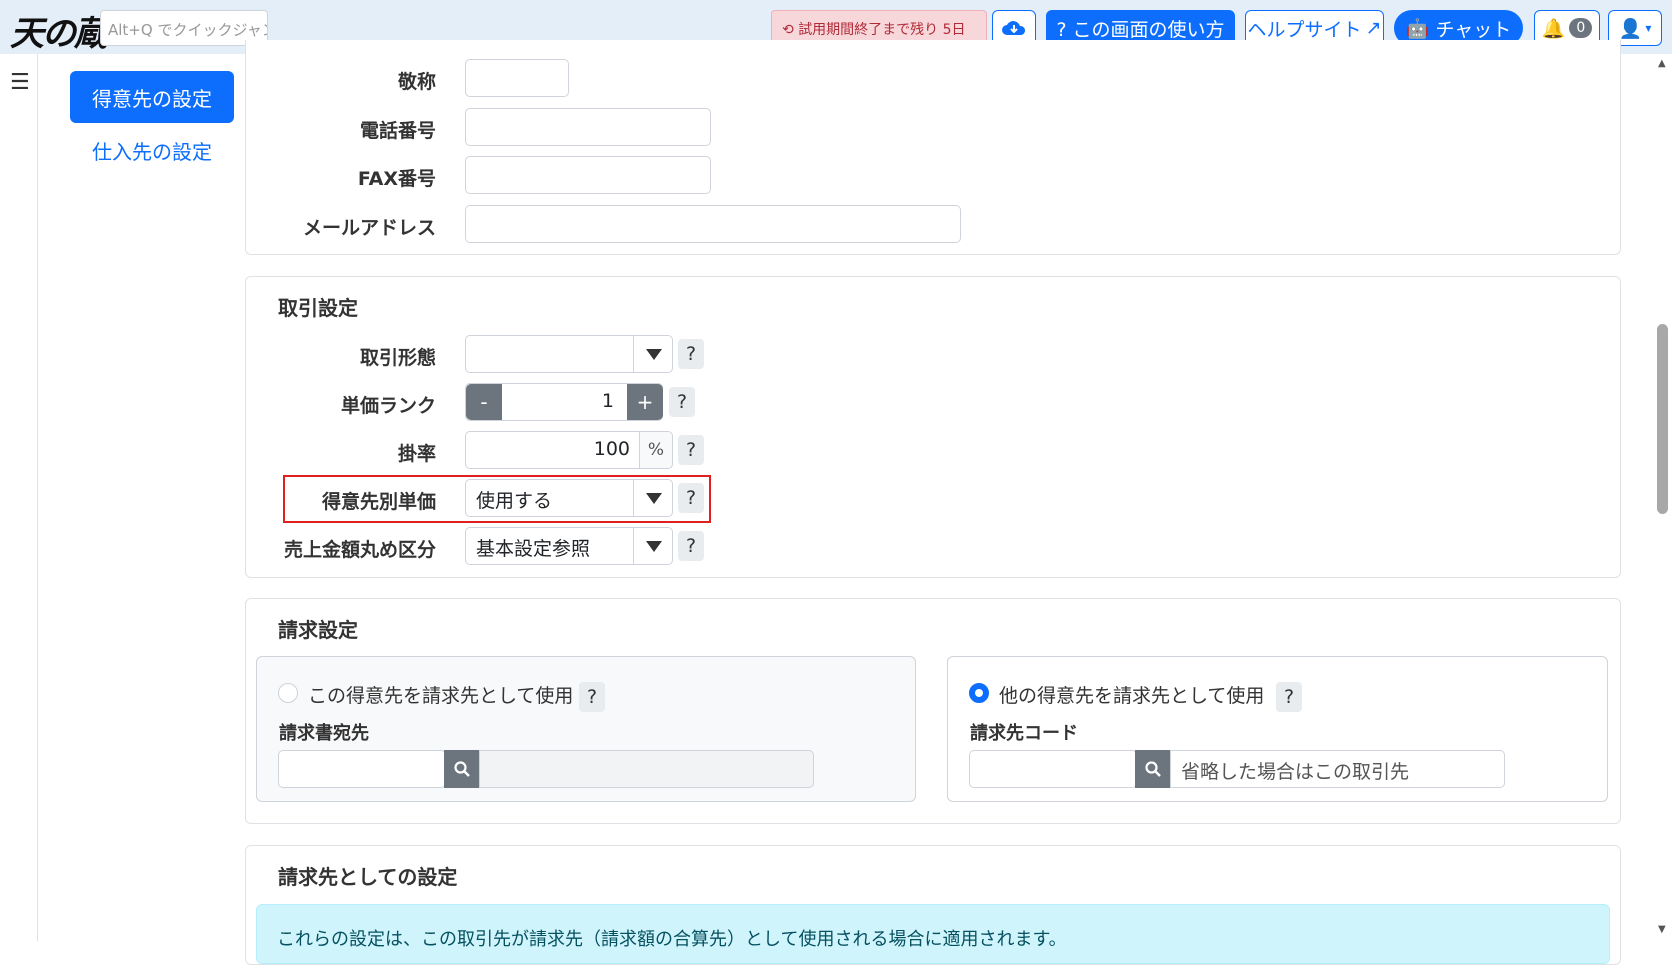 This screenshot has width=1672, height=965. Describe the element at coordinates (397, 131) in the screenshot. I see `phone-label: 電話番号` at that location.